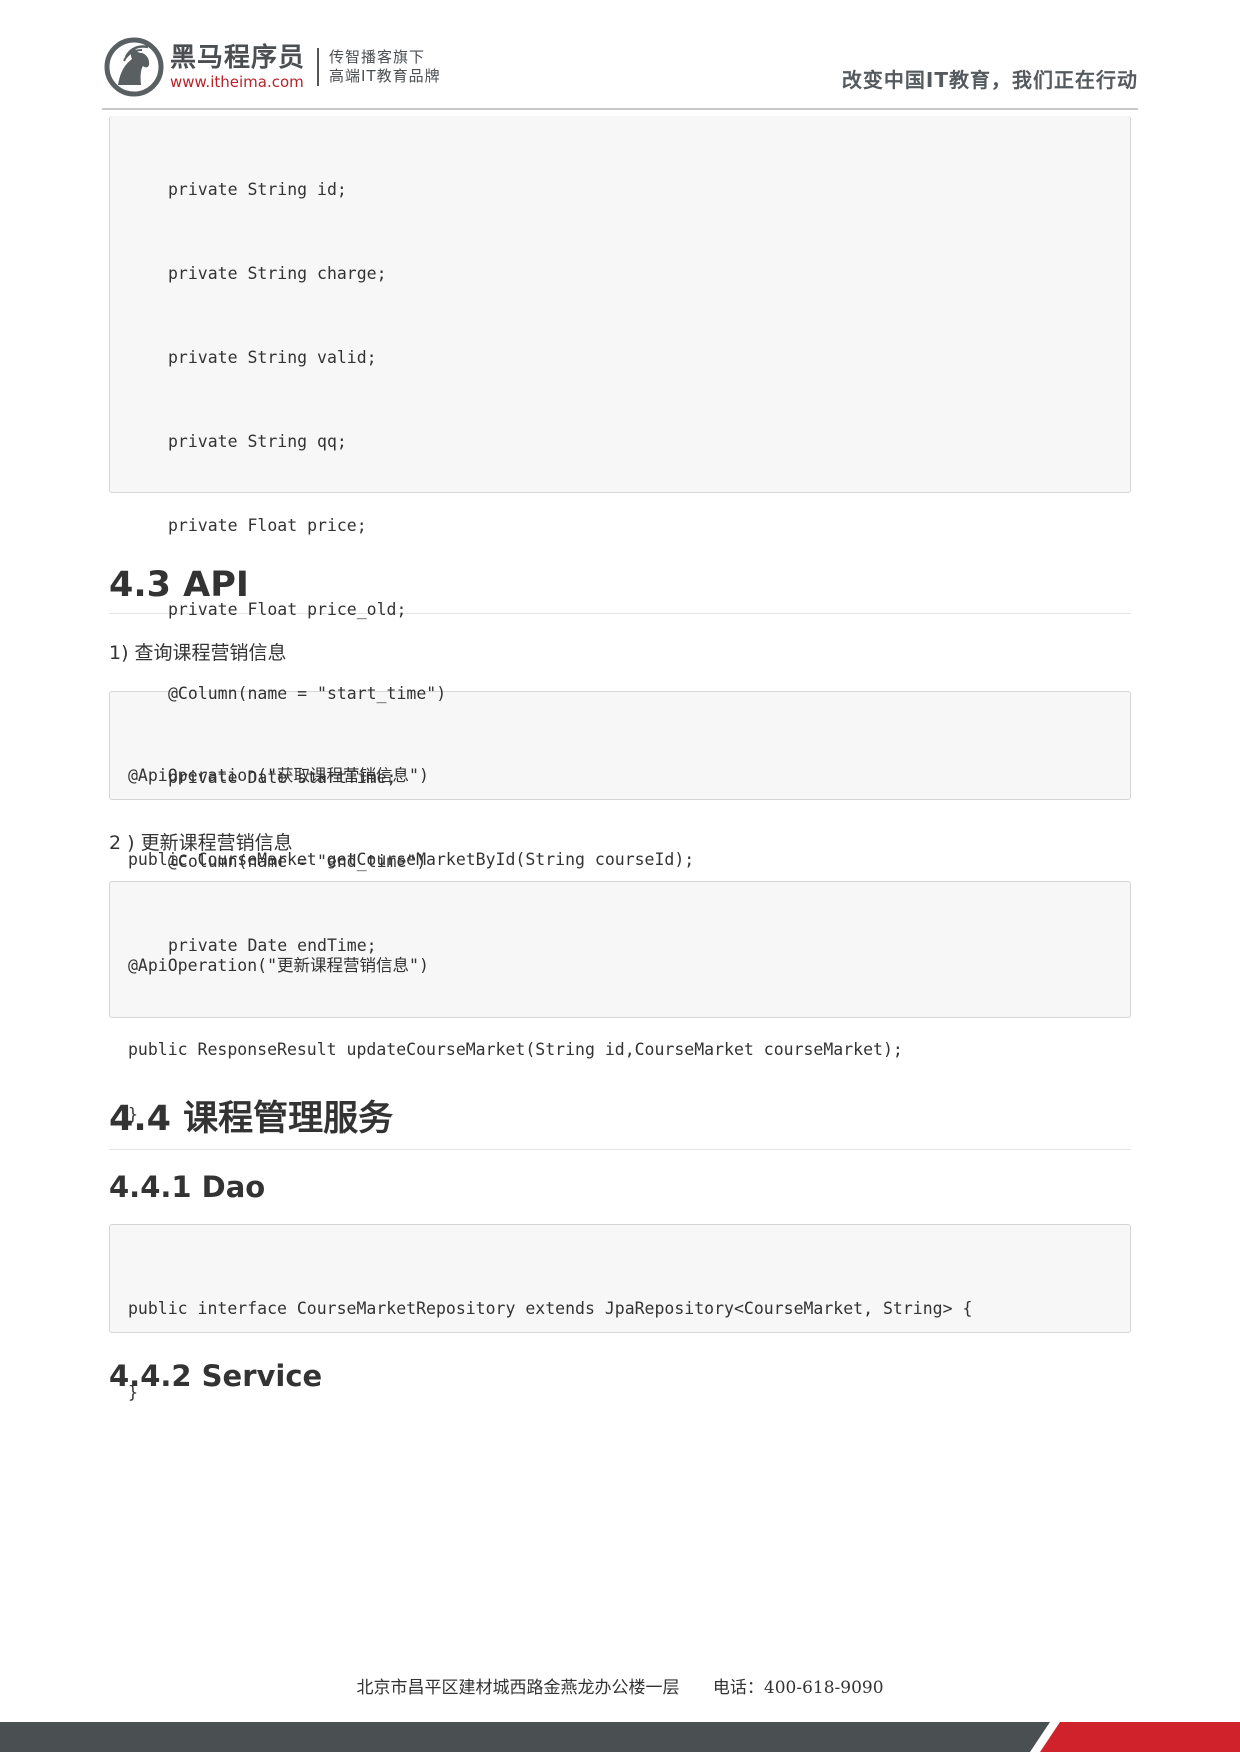 The height and width of the screenshot is (1752, 1240). I want to click on brand-tagline-line2: 高端IT教育品牌, so click(385, 76).